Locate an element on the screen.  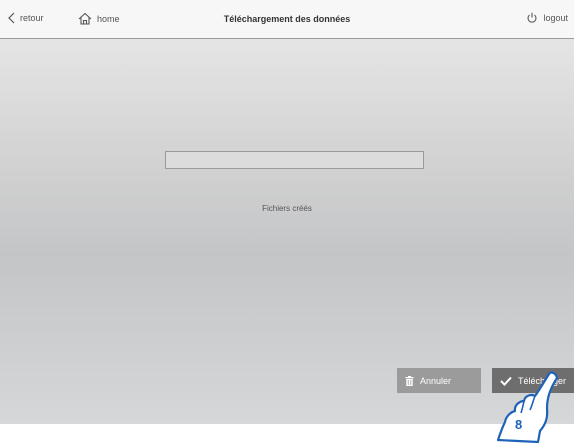
progress-bar is located at coordinates (294, 160).